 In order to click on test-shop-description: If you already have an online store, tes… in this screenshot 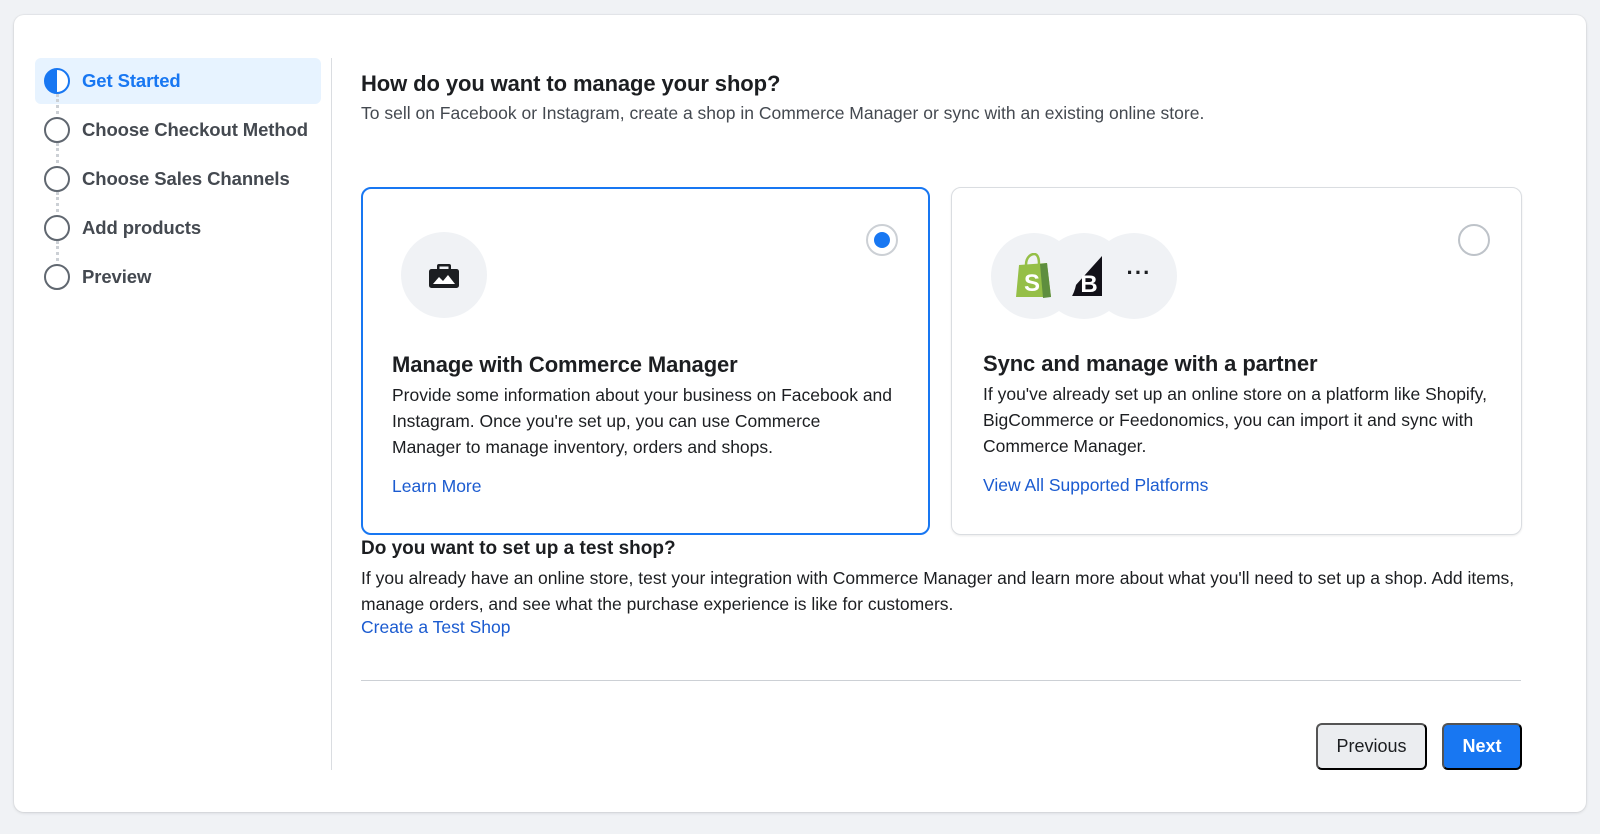, I will do `click(938, 591)`.